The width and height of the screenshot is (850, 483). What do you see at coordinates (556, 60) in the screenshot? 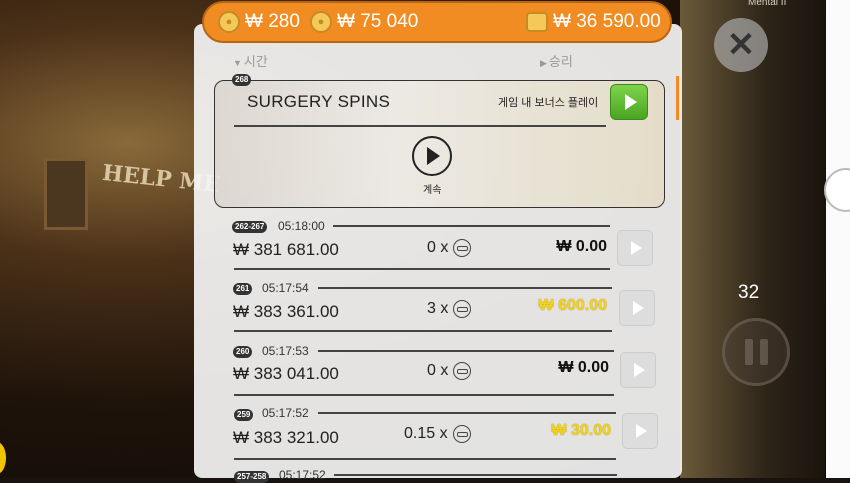
I see `column-header-win: ▶ 승리` at bounding box center [556, 60].